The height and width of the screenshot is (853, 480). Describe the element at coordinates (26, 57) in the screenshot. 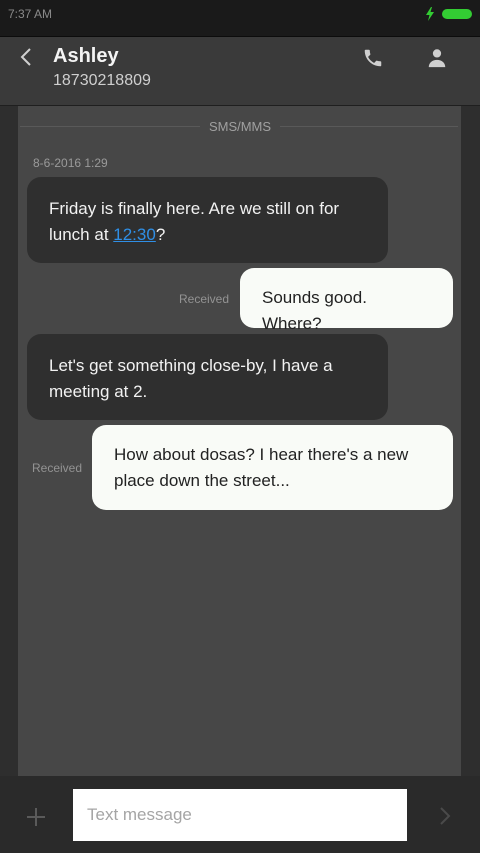

I see `back-icon` at that location.